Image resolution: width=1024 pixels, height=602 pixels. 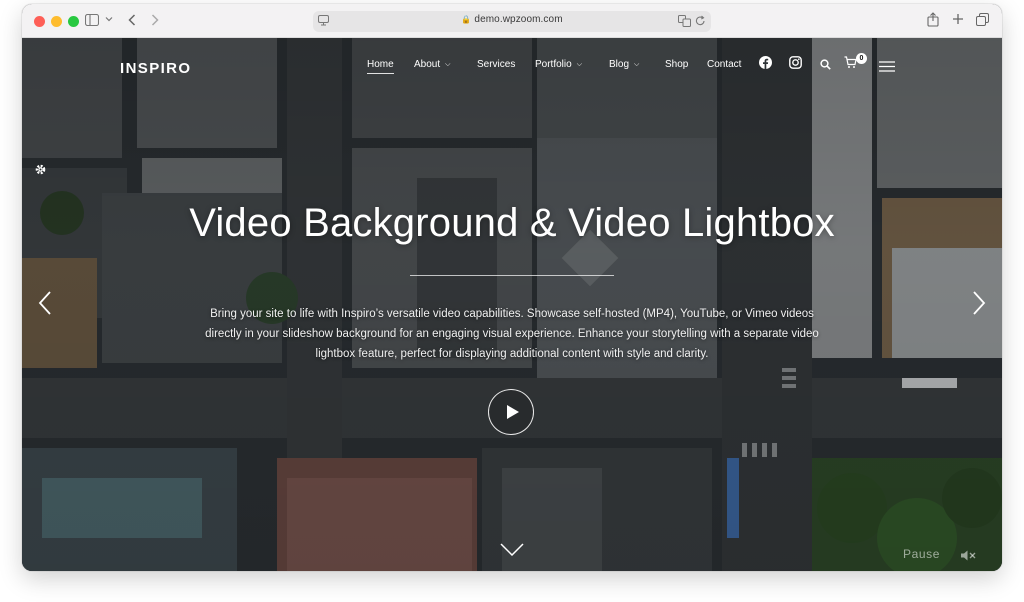 I want to click on nav-label: Contact, so click(x=724, y=64).